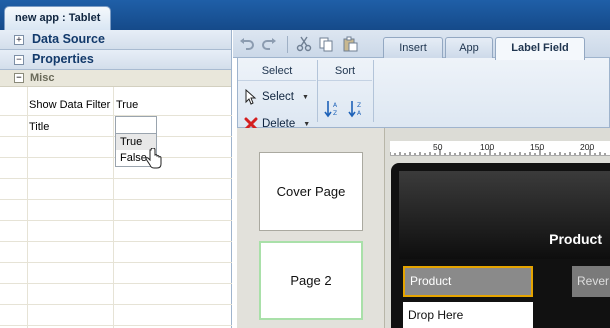 This screenshot has height=328, width=610. Describe the element at coordinates (591, 281) in the screenshot. I see `label-field-revenue: Rever` at that location.